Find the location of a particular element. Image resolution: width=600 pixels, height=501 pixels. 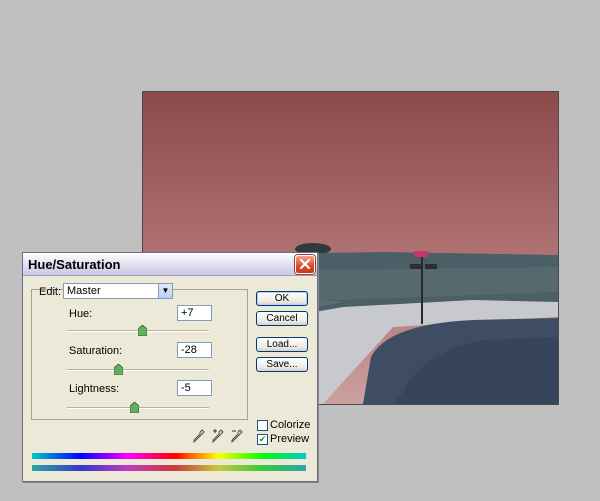

saturation-slider-track is located at coordinates (138, 370).